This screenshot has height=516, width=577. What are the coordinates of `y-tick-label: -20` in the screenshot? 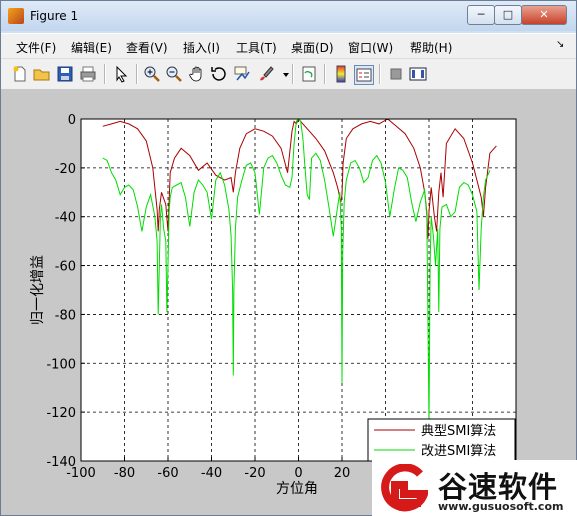 It's located at (65, 169).